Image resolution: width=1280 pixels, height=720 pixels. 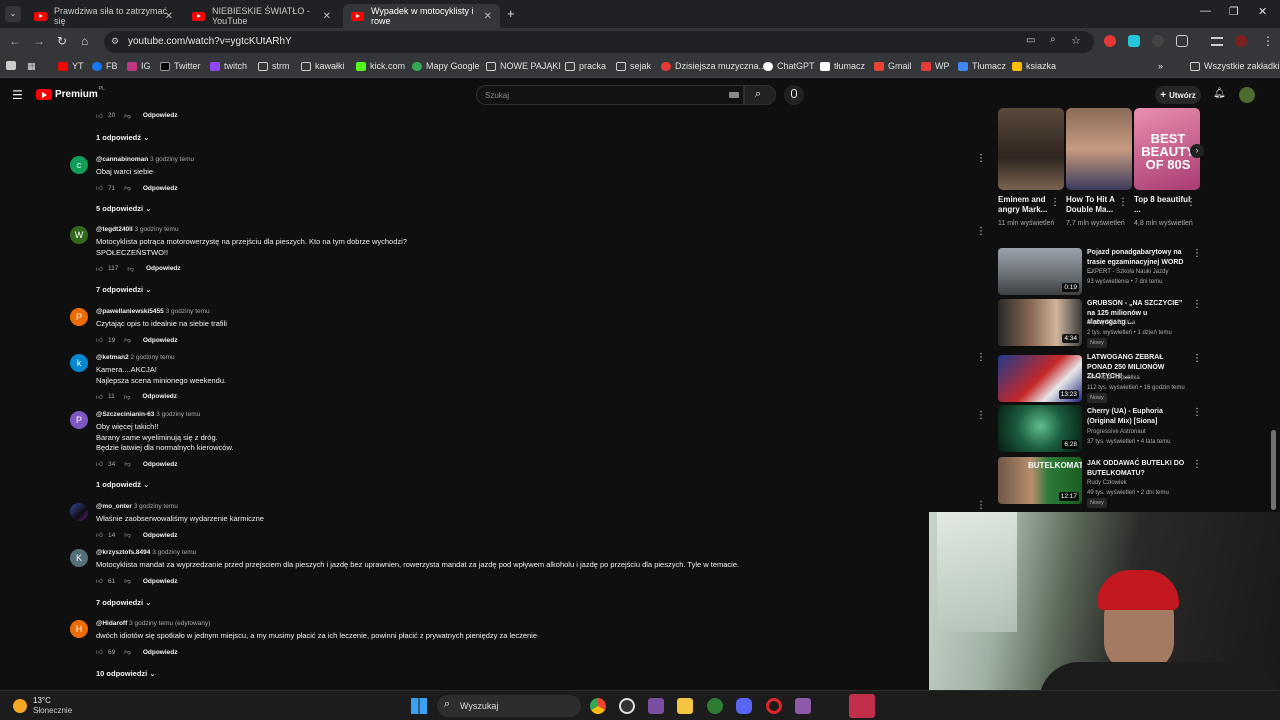 I want to click on bookmark-chatgpt: ChatGPT, so click(x=789, y=66).